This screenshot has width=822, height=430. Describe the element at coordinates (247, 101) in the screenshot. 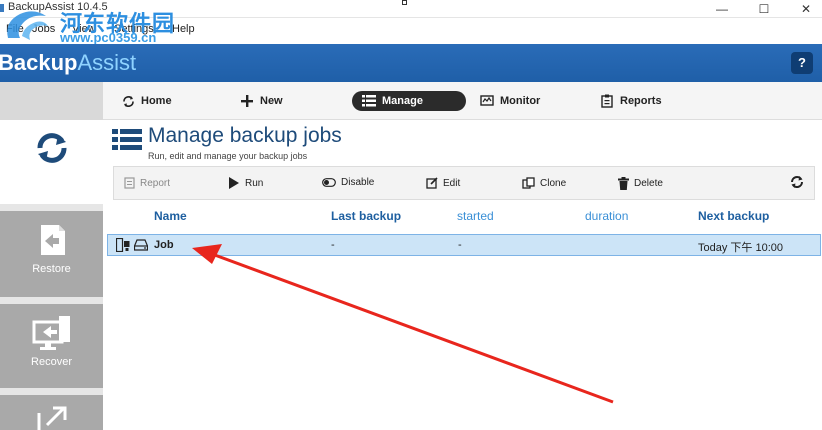

I see `plus-icon` at that location.